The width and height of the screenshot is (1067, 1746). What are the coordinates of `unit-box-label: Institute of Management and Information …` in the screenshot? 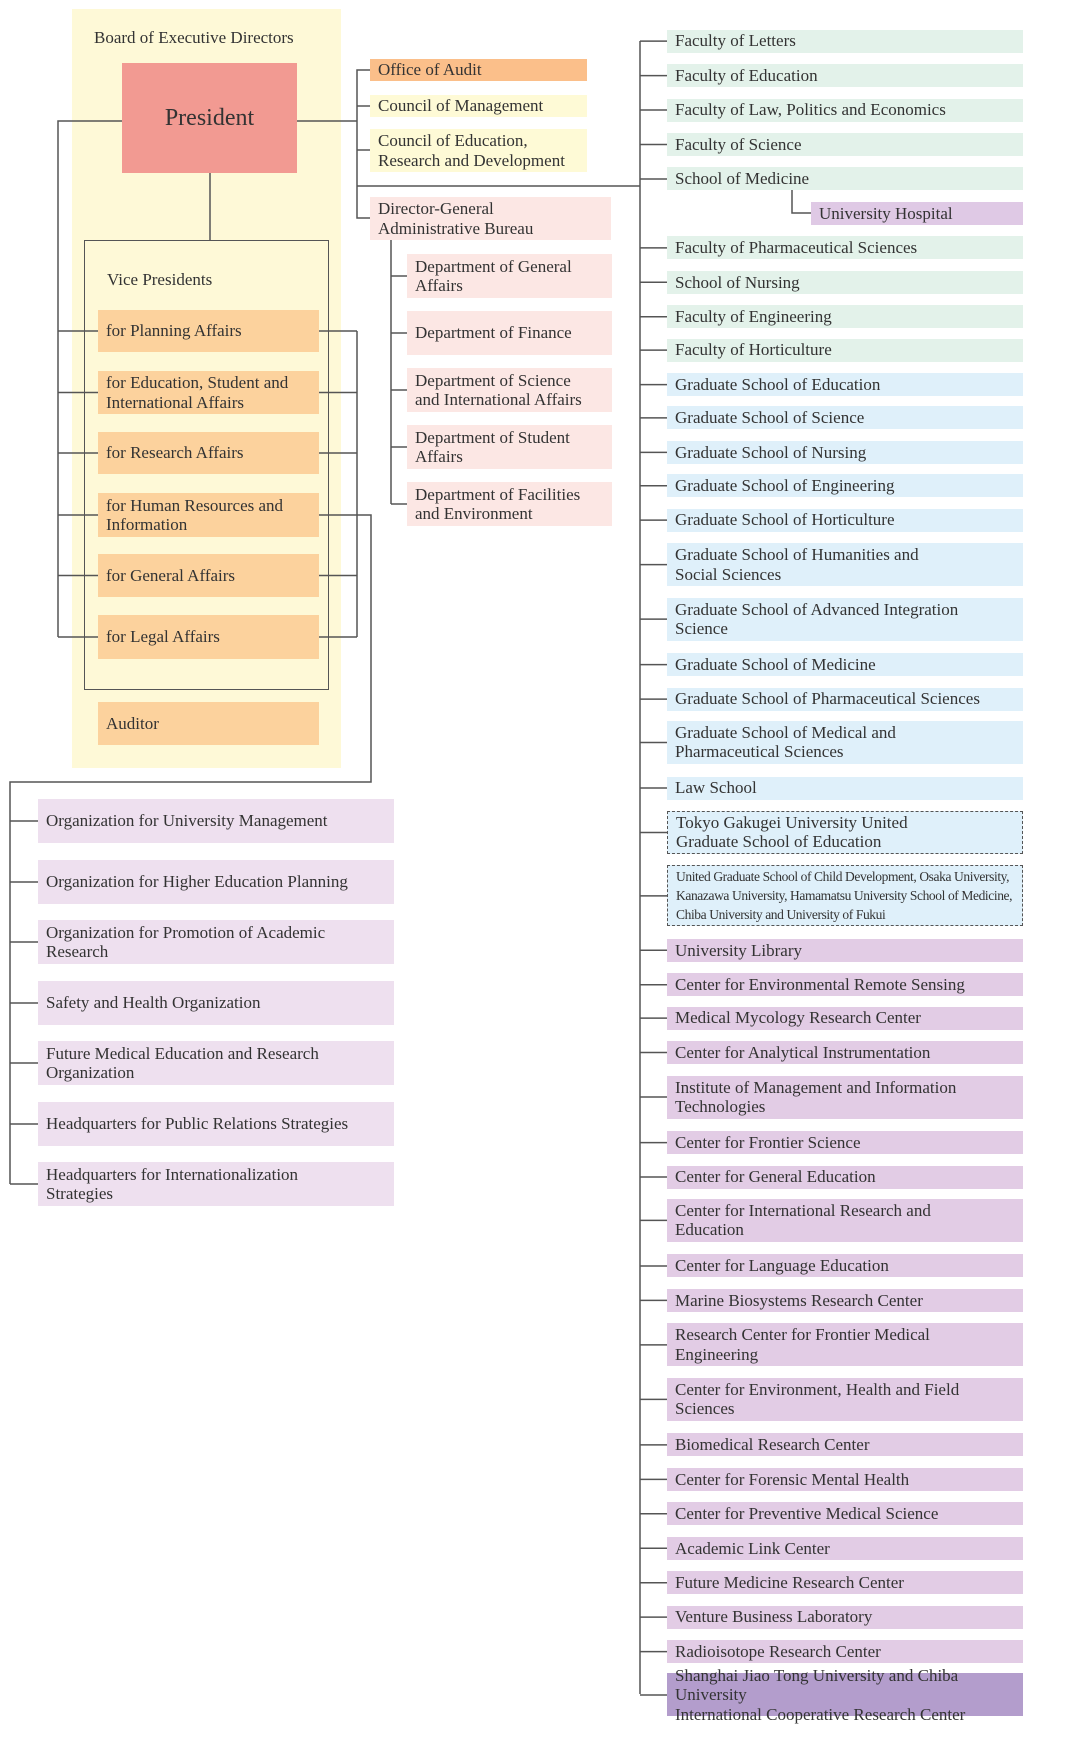 It's located at (816, 1097).